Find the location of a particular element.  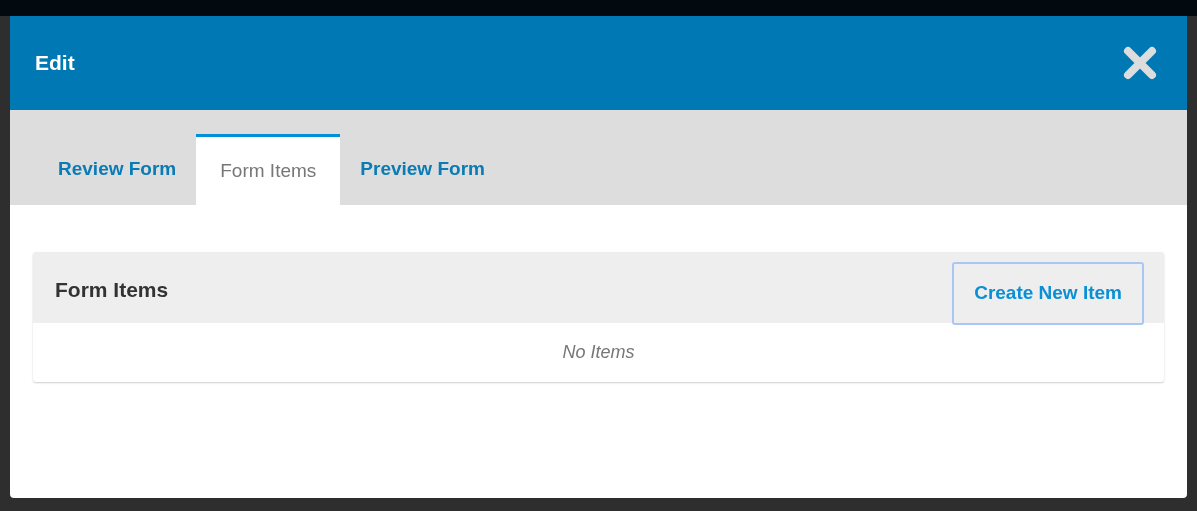

tab: Form Items is located at coordinates (268, 169).